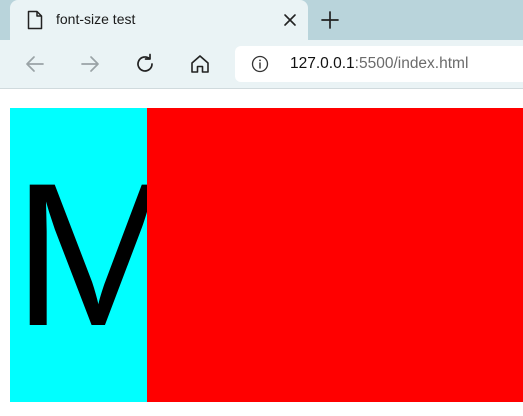 This screenshot has width=523, height=416. What do you see at coordinates (200, 64) in the screenshot?
I see `home-icon` at bounding box center [200, 64].